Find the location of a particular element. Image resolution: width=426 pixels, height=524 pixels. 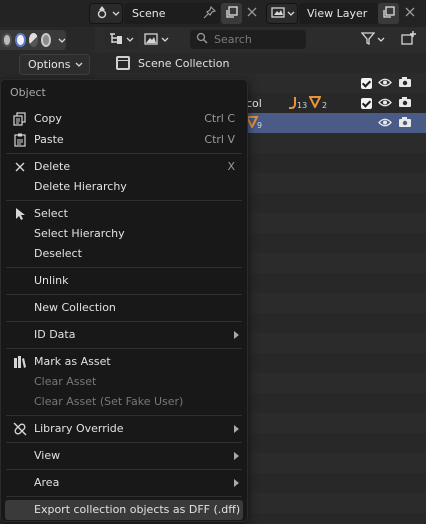

top-bar: Scene View Layer is located at coordinates (213, 13).